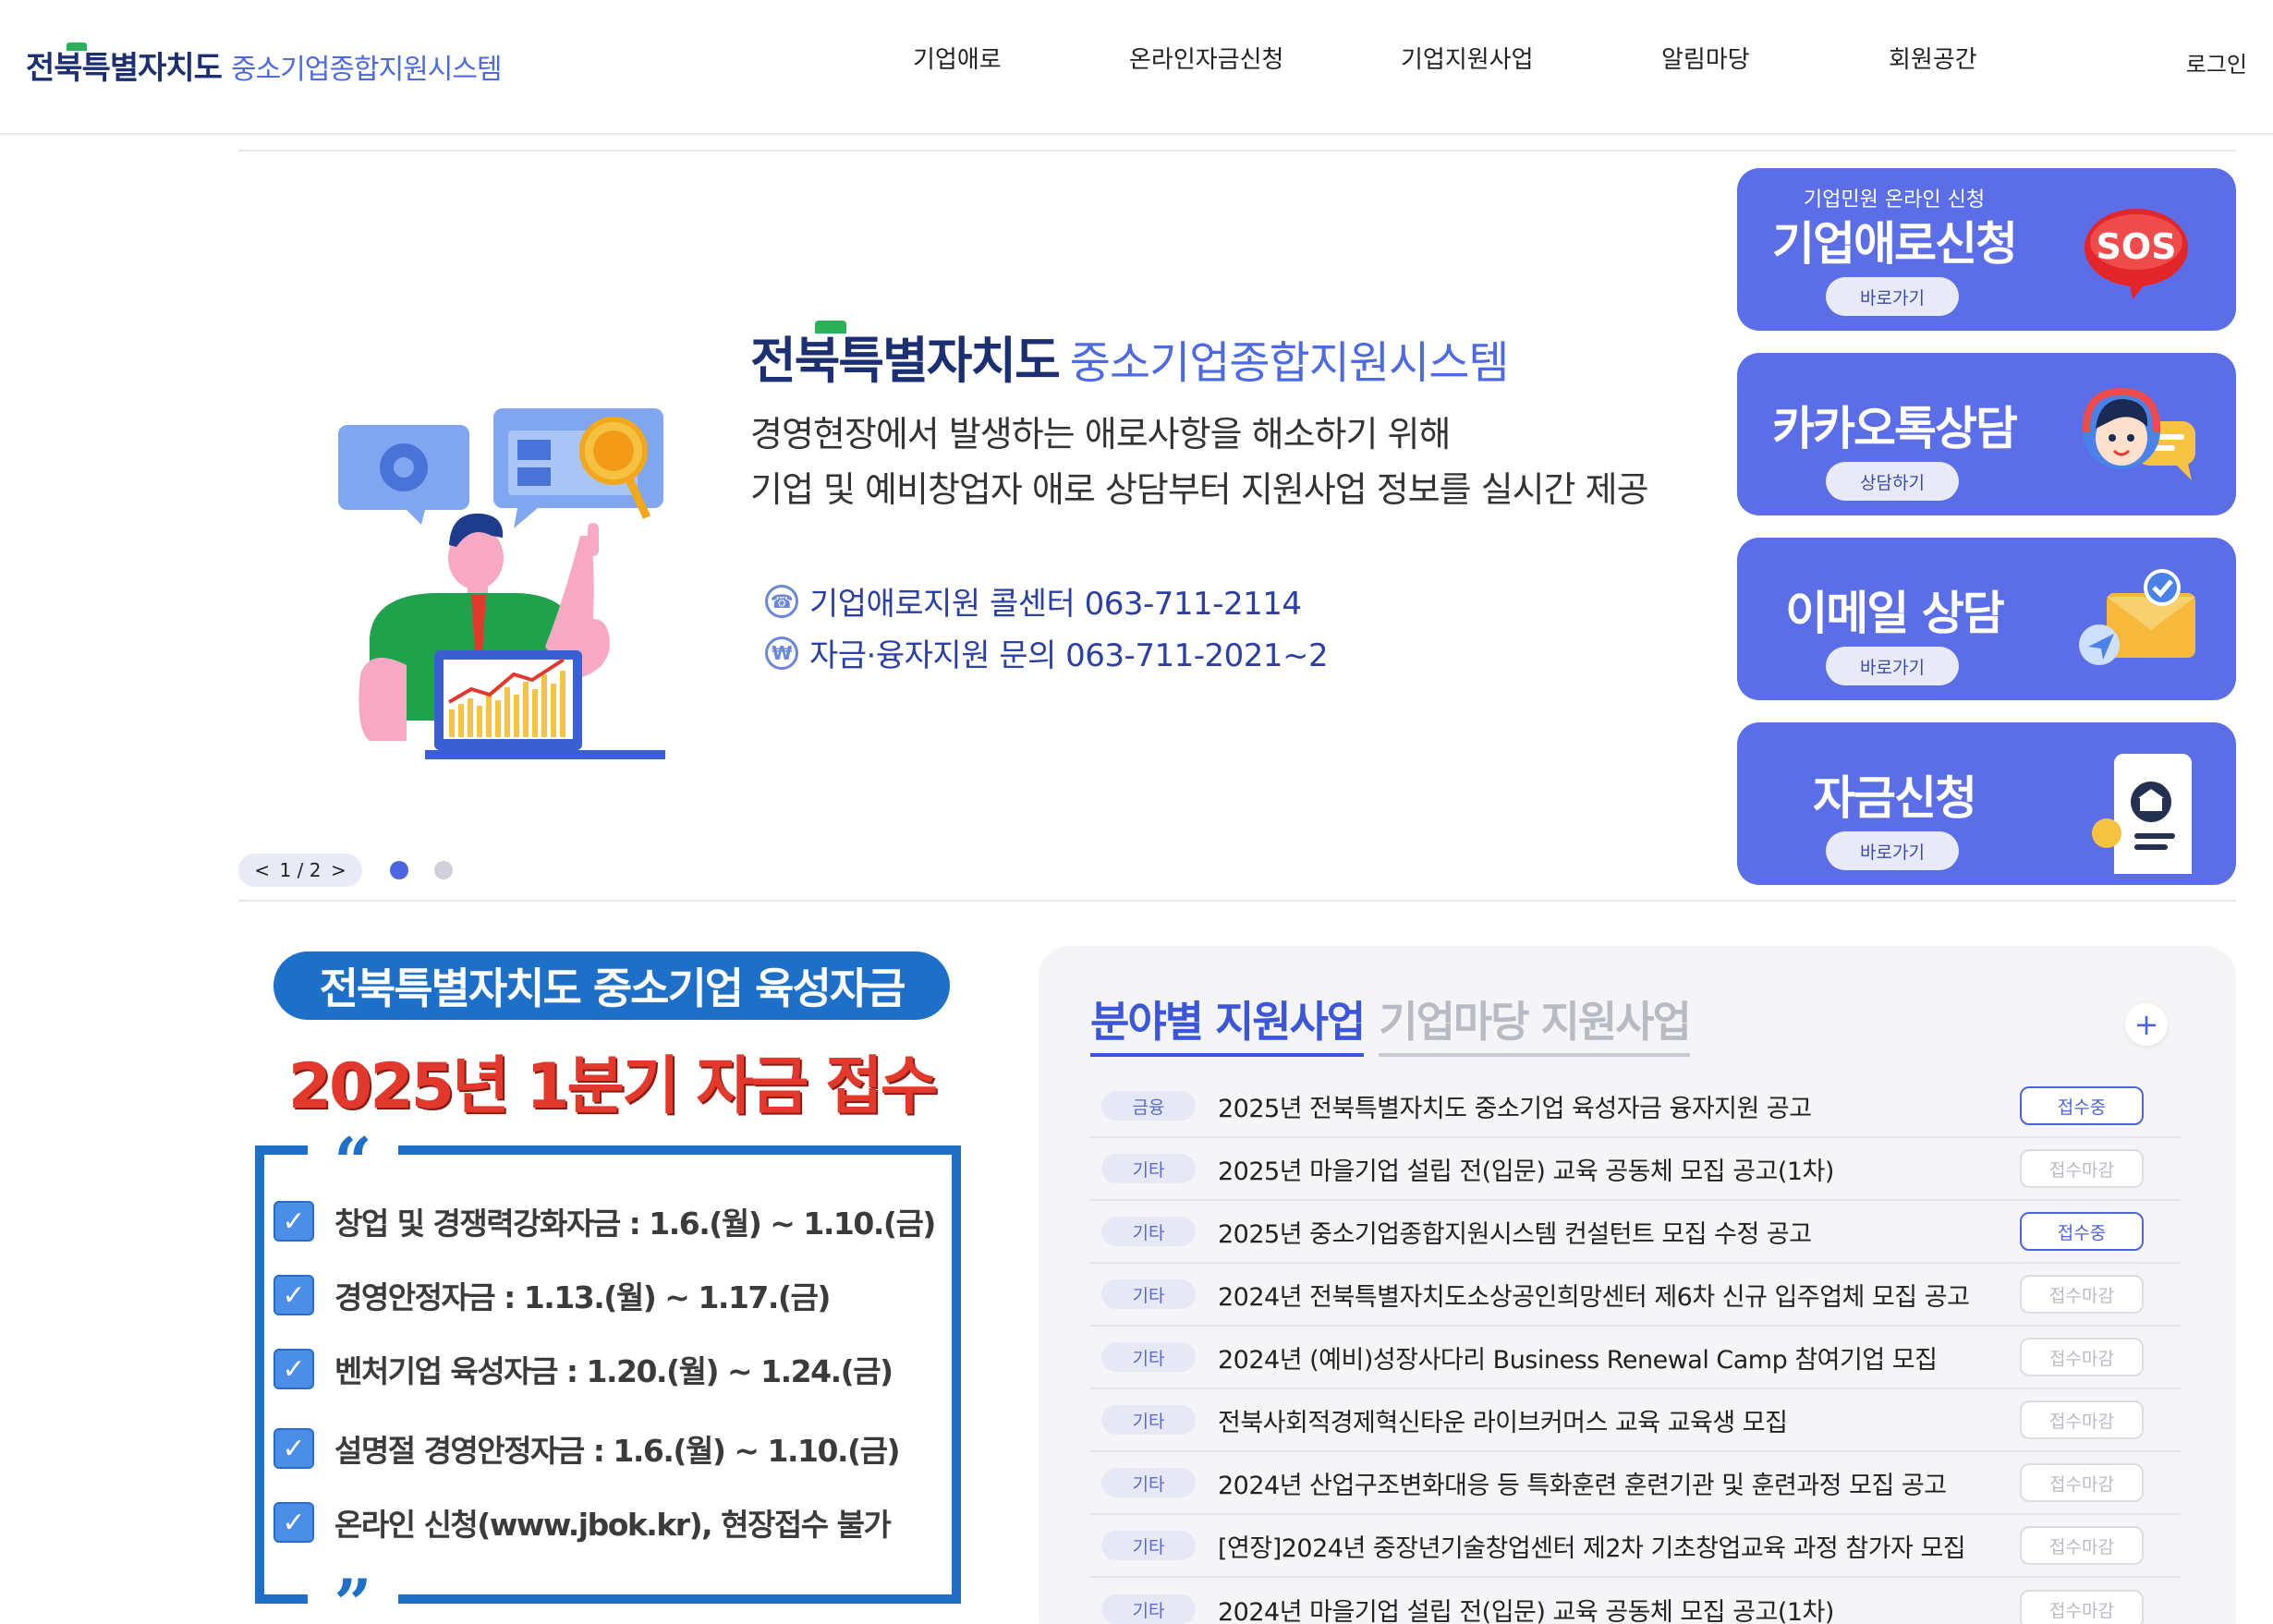 This screenshot has width=2273, height=1624. I want to click on contact-fund-inquiry: ₩ 자금·융자지원 문의 063-711-2021~2, so click(1047, 652).